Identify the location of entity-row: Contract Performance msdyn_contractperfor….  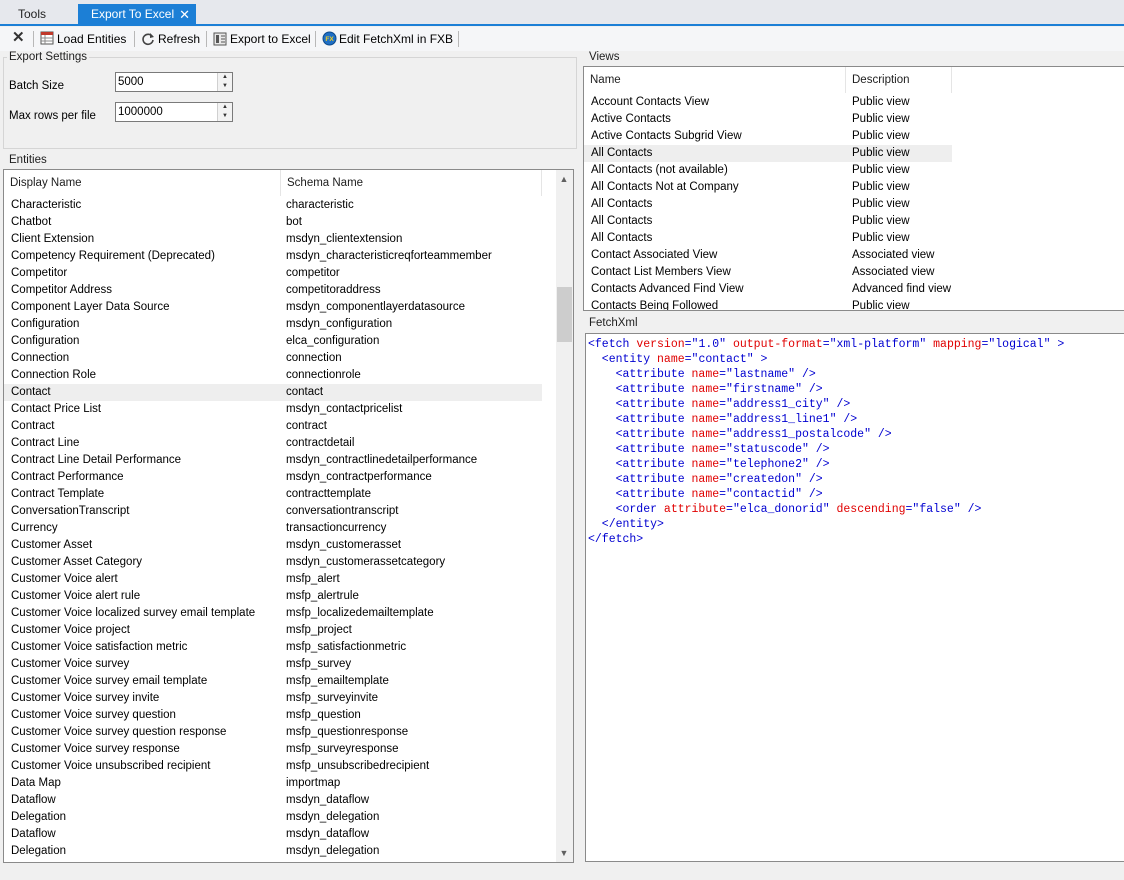
(273, 477).